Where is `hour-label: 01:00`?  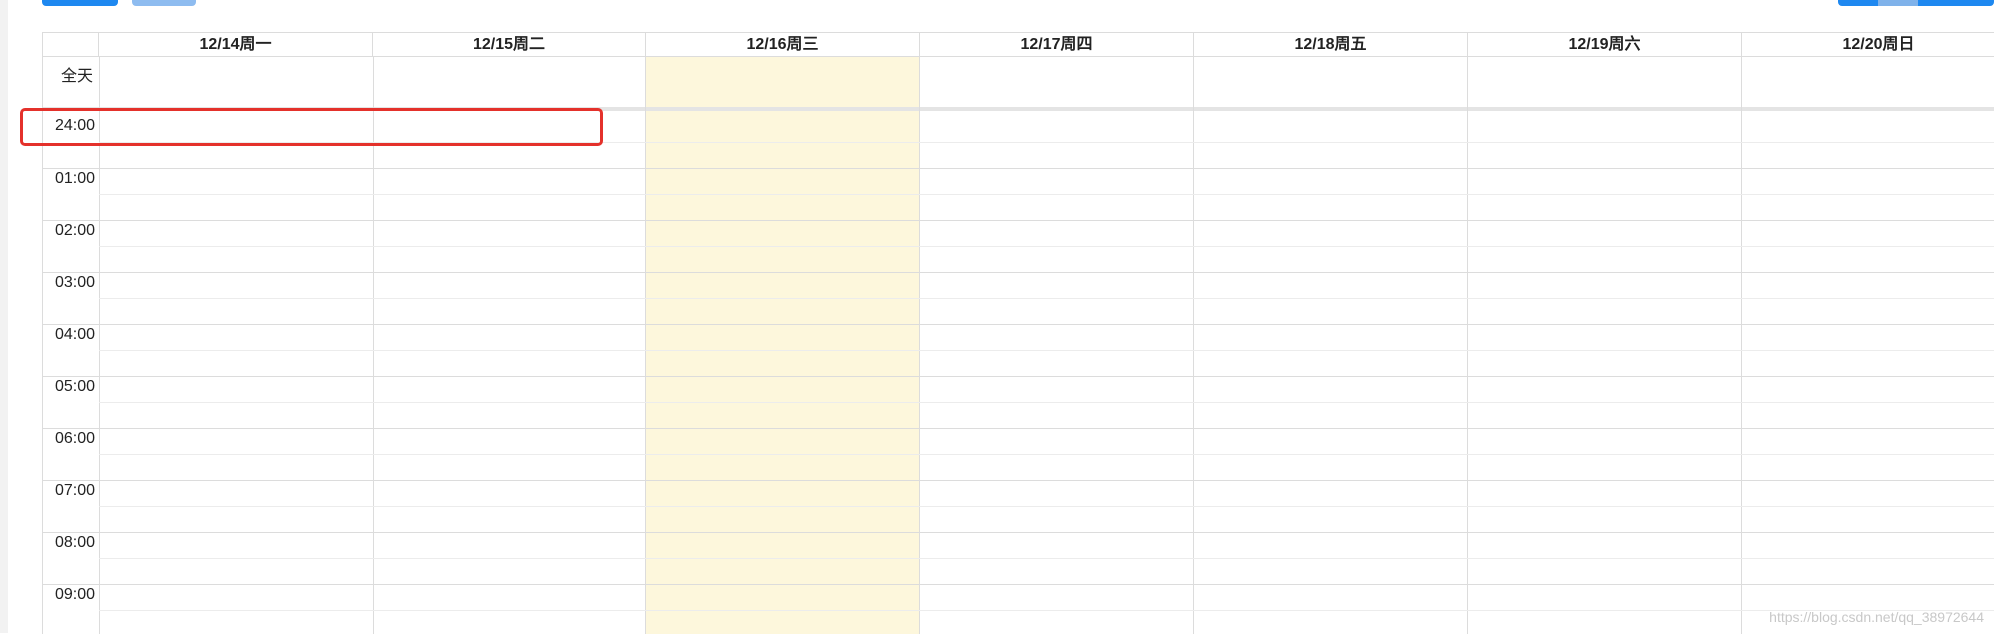
hour-label: 01:00 is located at coordinates (74, 178).